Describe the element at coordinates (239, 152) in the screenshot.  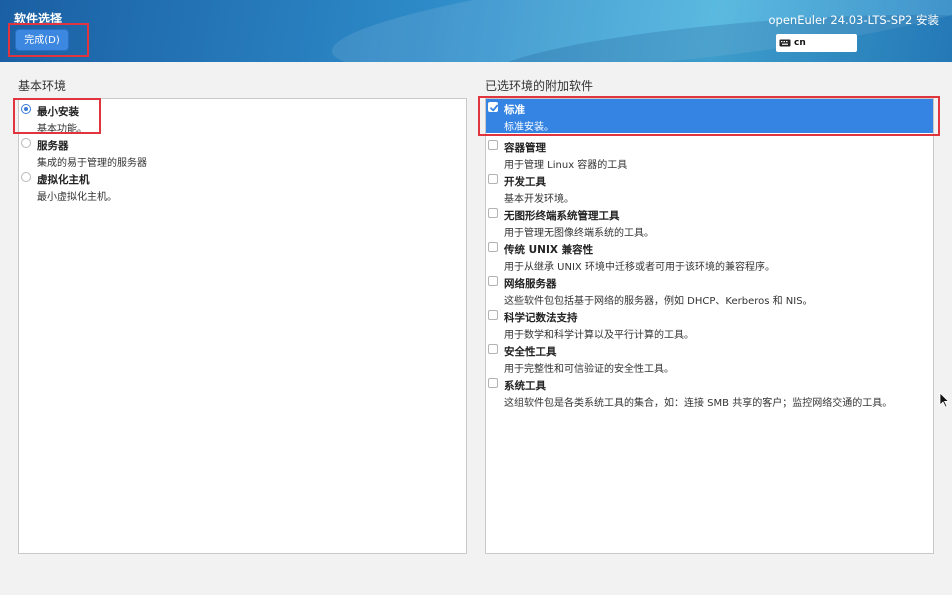
I see `environment-item-server: 服务器 集成的易于管理的服务器` at that location.